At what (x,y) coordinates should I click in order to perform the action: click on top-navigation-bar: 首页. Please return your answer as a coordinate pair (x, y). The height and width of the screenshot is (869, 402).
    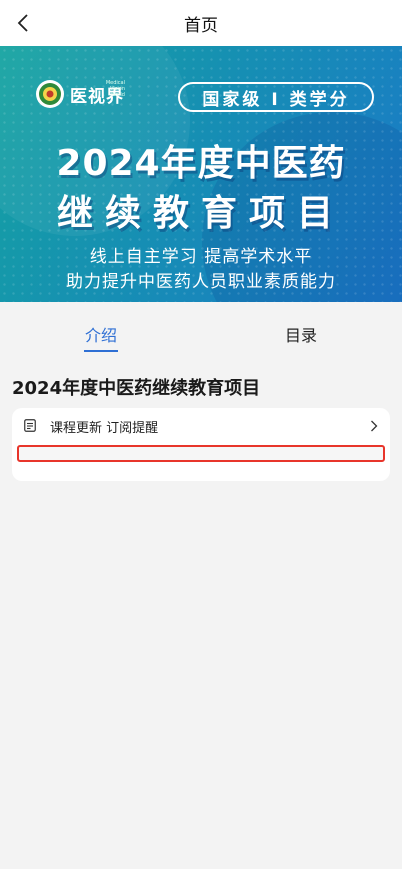
    Looking at the image, I should click on (201, 23).